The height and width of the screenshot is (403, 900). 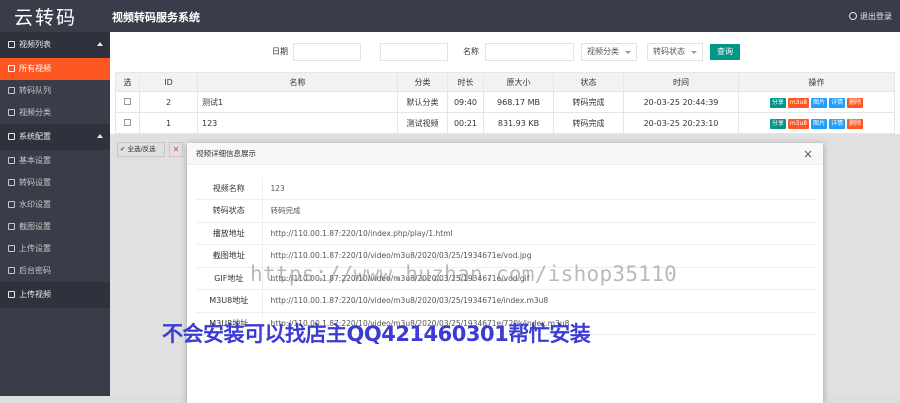 I want to click on list-icon, so click(x=11, y=68).